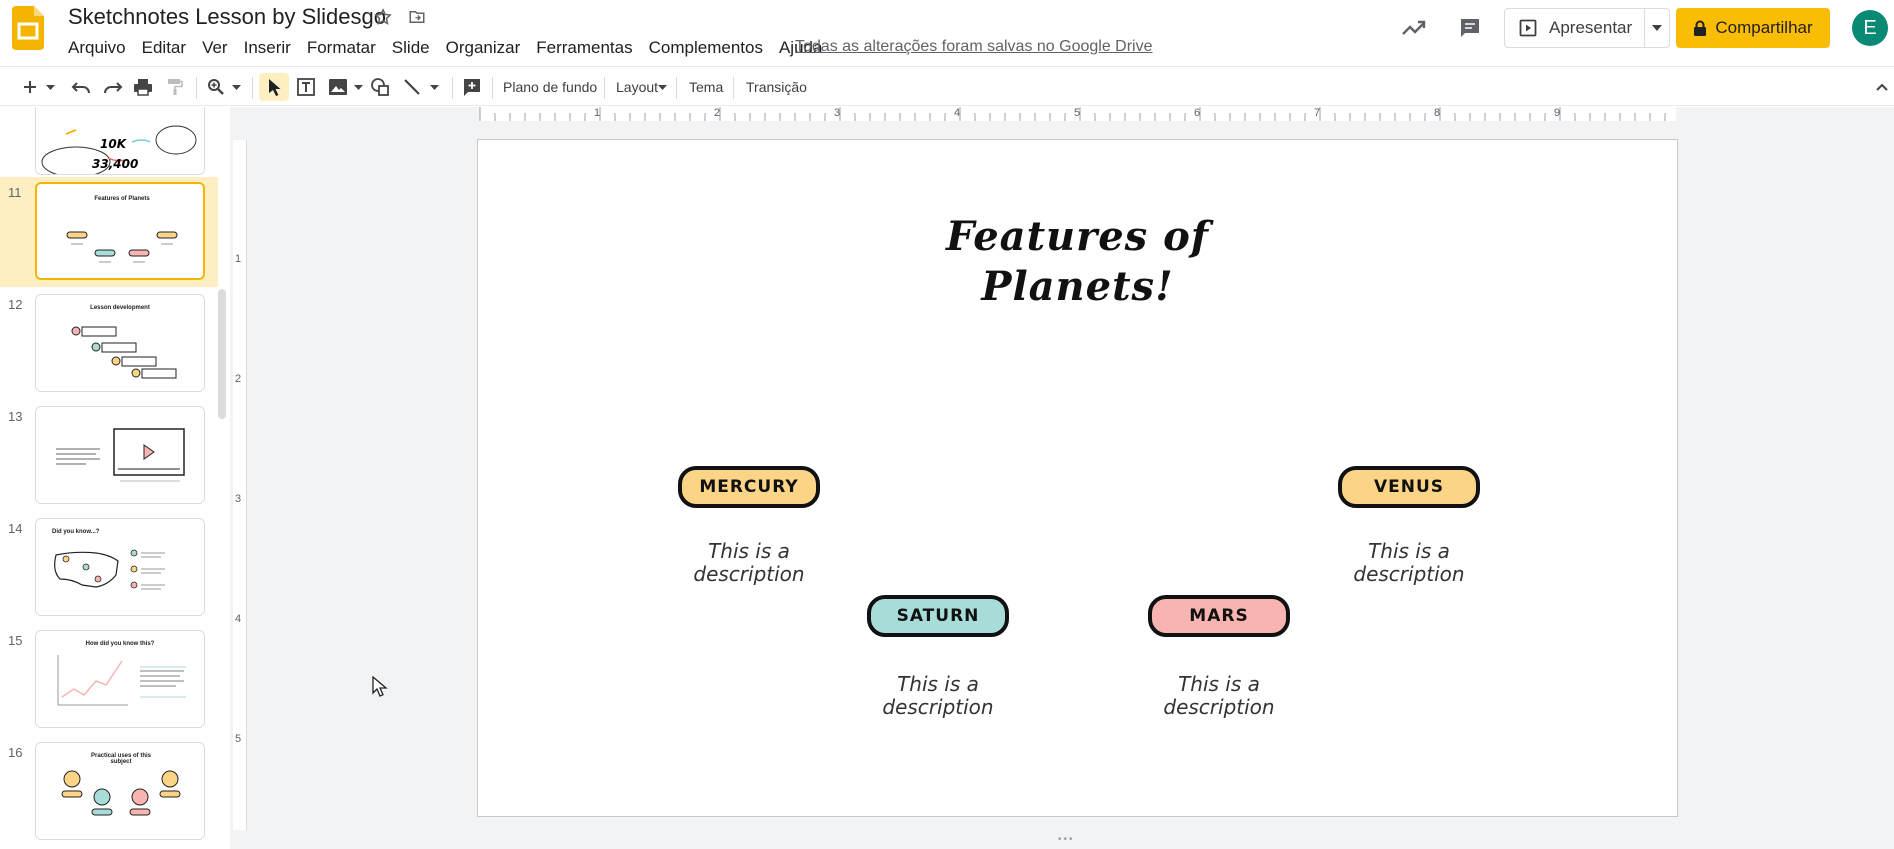  I want to click on present-button: Apresentar, so click(1587, 28).